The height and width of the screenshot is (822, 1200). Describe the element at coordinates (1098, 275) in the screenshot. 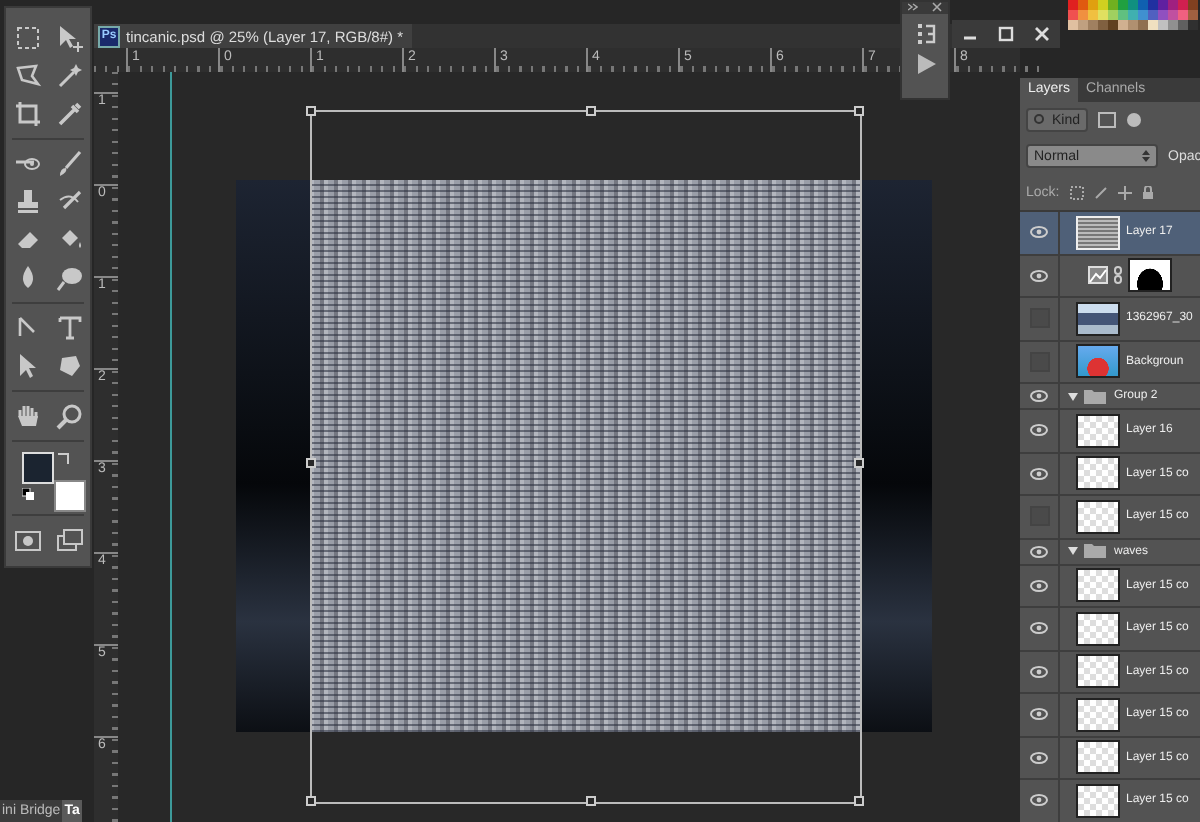

I see `levels-icon` at that location.